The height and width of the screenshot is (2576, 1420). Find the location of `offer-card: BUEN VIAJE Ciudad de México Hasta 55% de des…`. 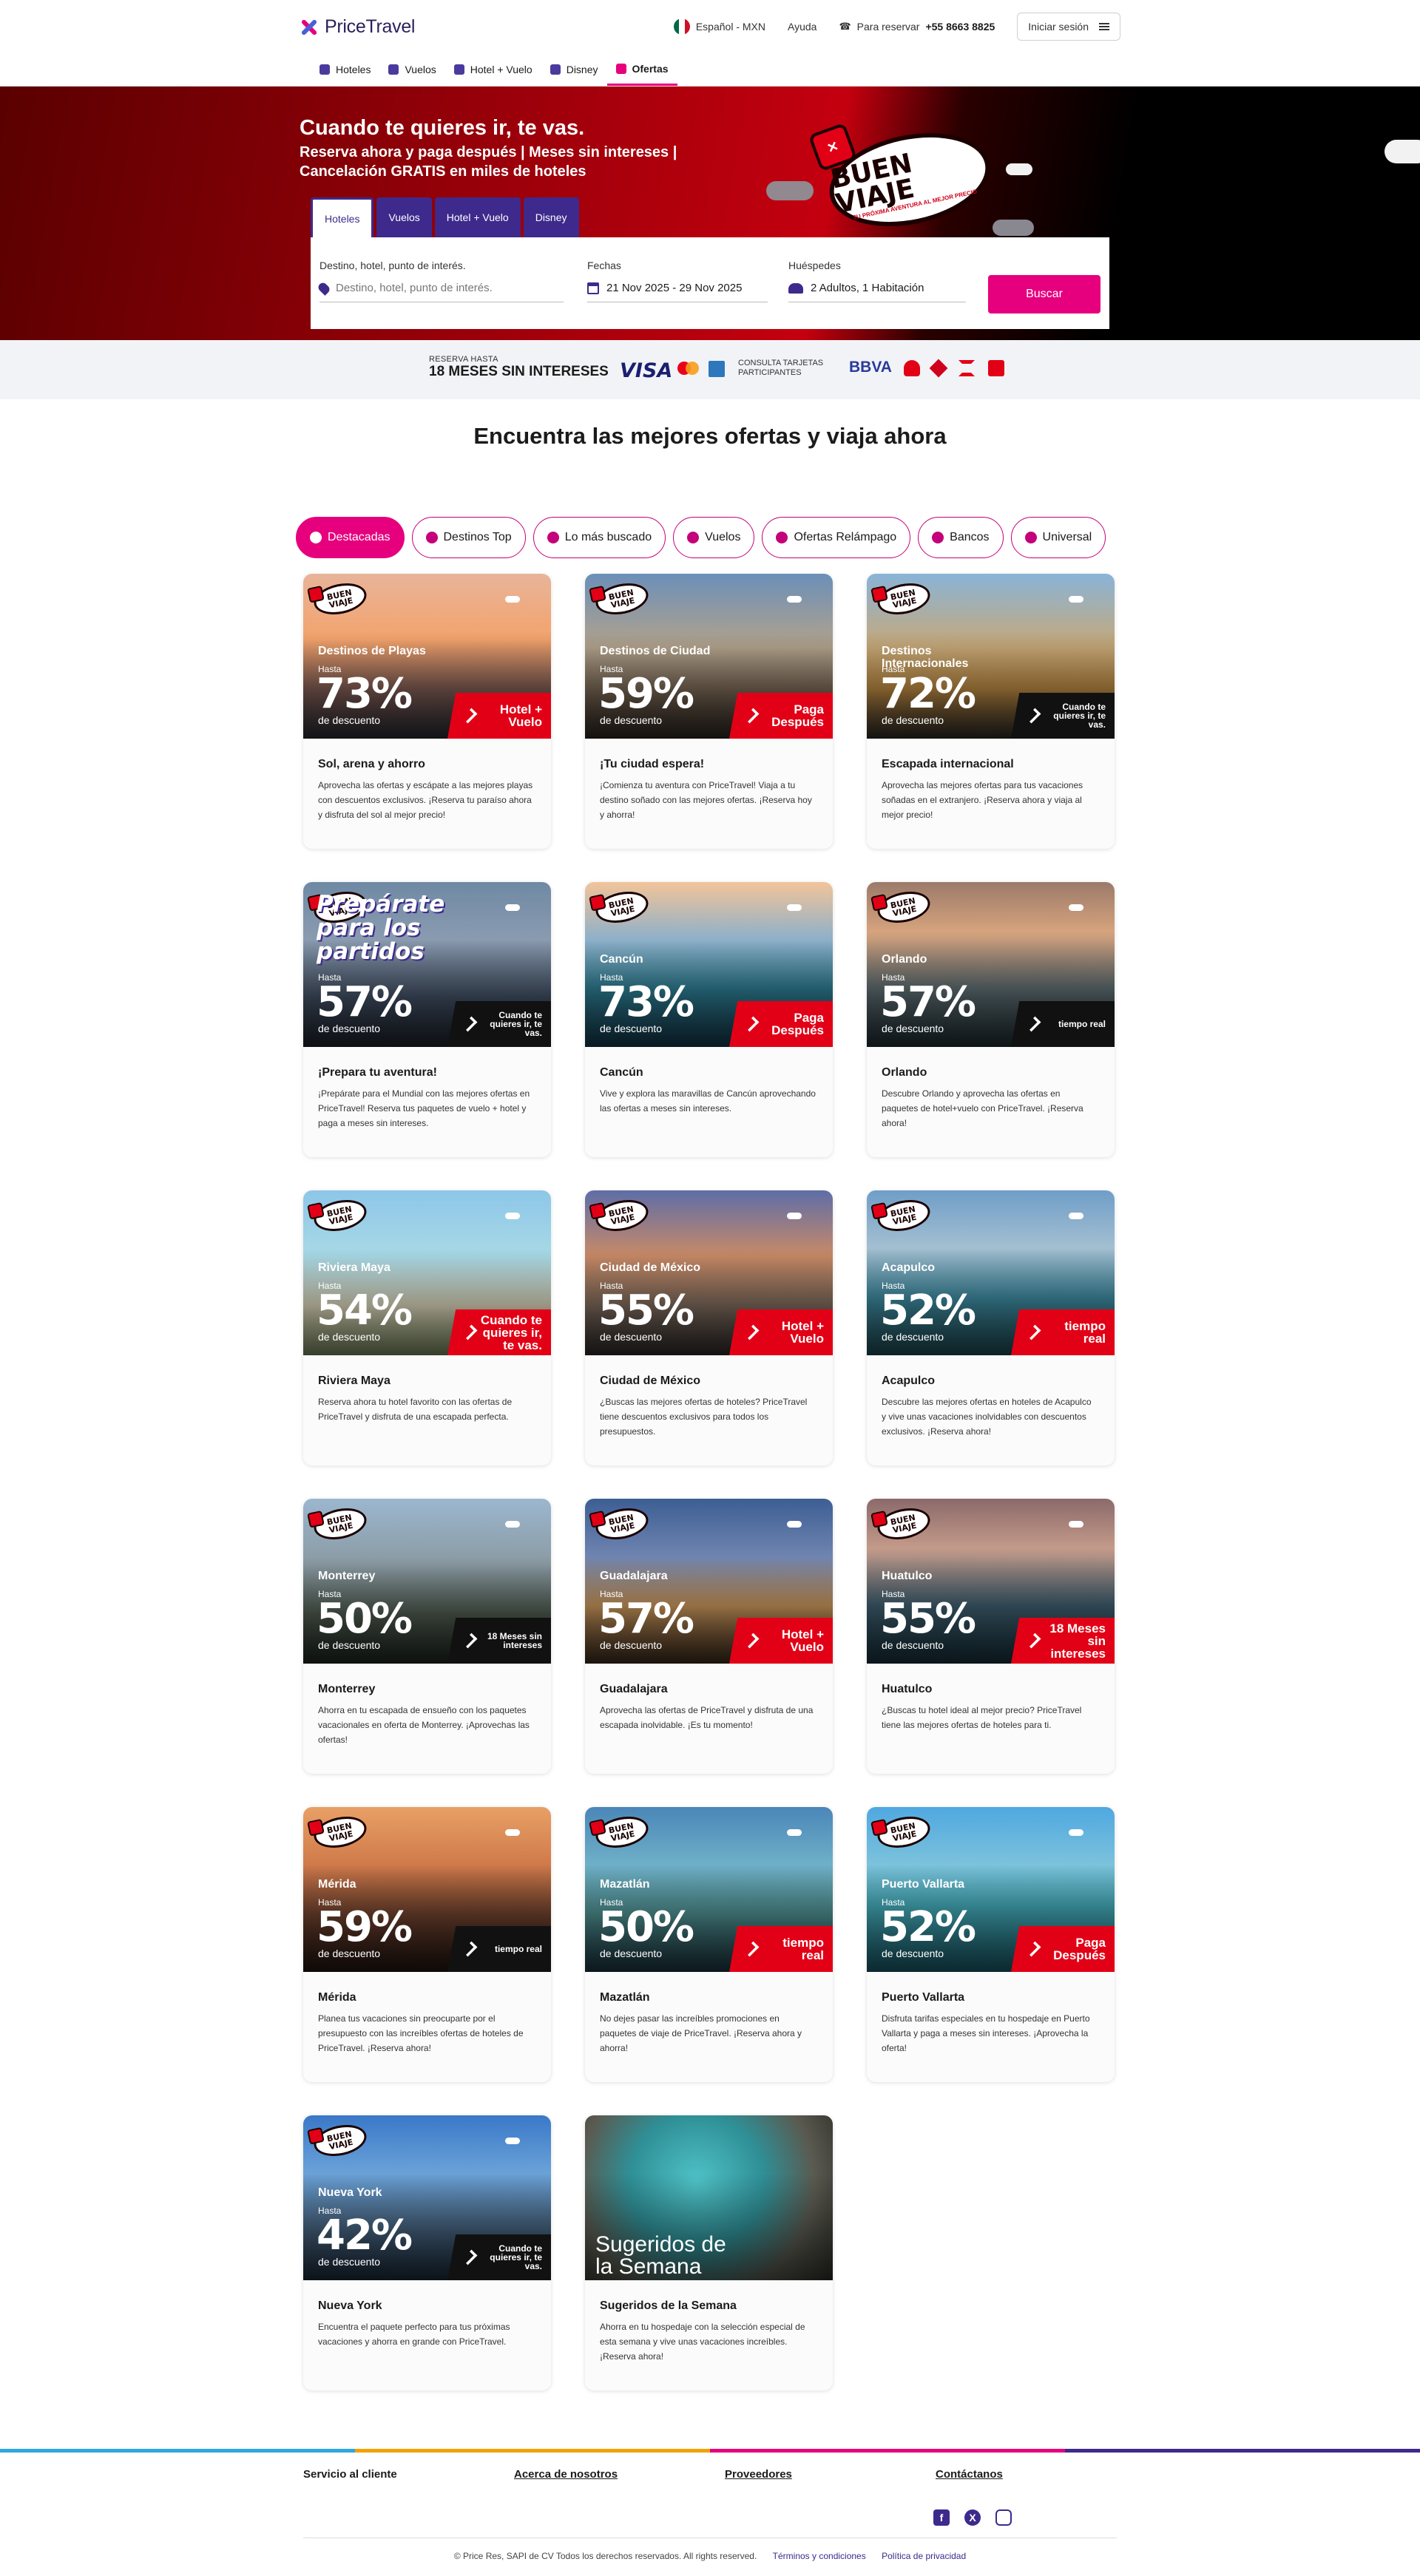

offer-card: BUEN VIAJE Ciudad de México Hasta 55% de des… is located at coordinates (709, 1327).